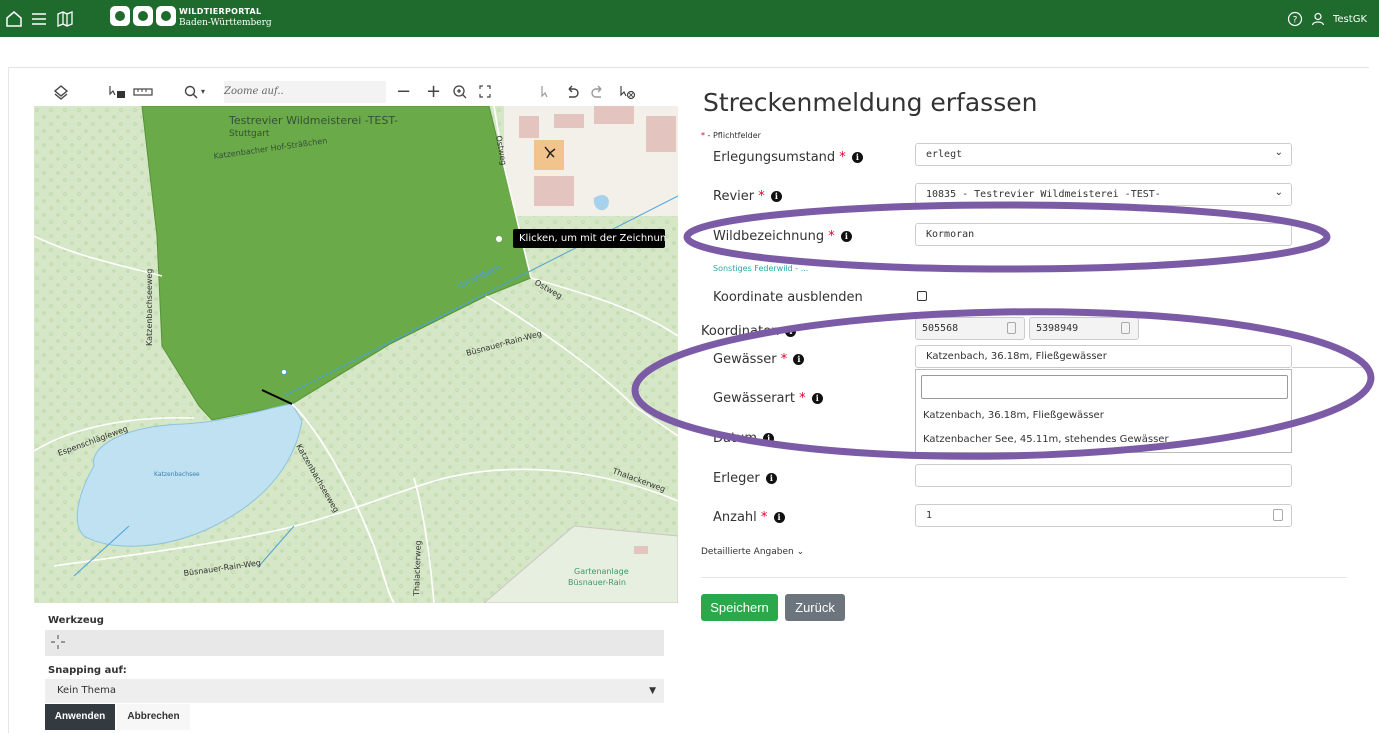 The image size is (1379, 733). Describe the element at coordinates (739, 607) in the screenshot. I see `save-button: Speichern` at that location.